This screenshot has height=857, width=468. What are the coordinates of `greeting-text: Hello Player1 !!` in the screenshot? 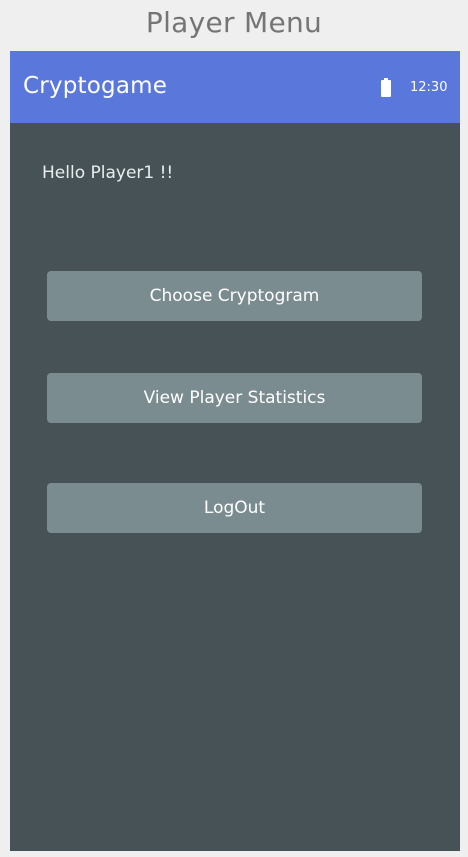 It's located at (108, 173).